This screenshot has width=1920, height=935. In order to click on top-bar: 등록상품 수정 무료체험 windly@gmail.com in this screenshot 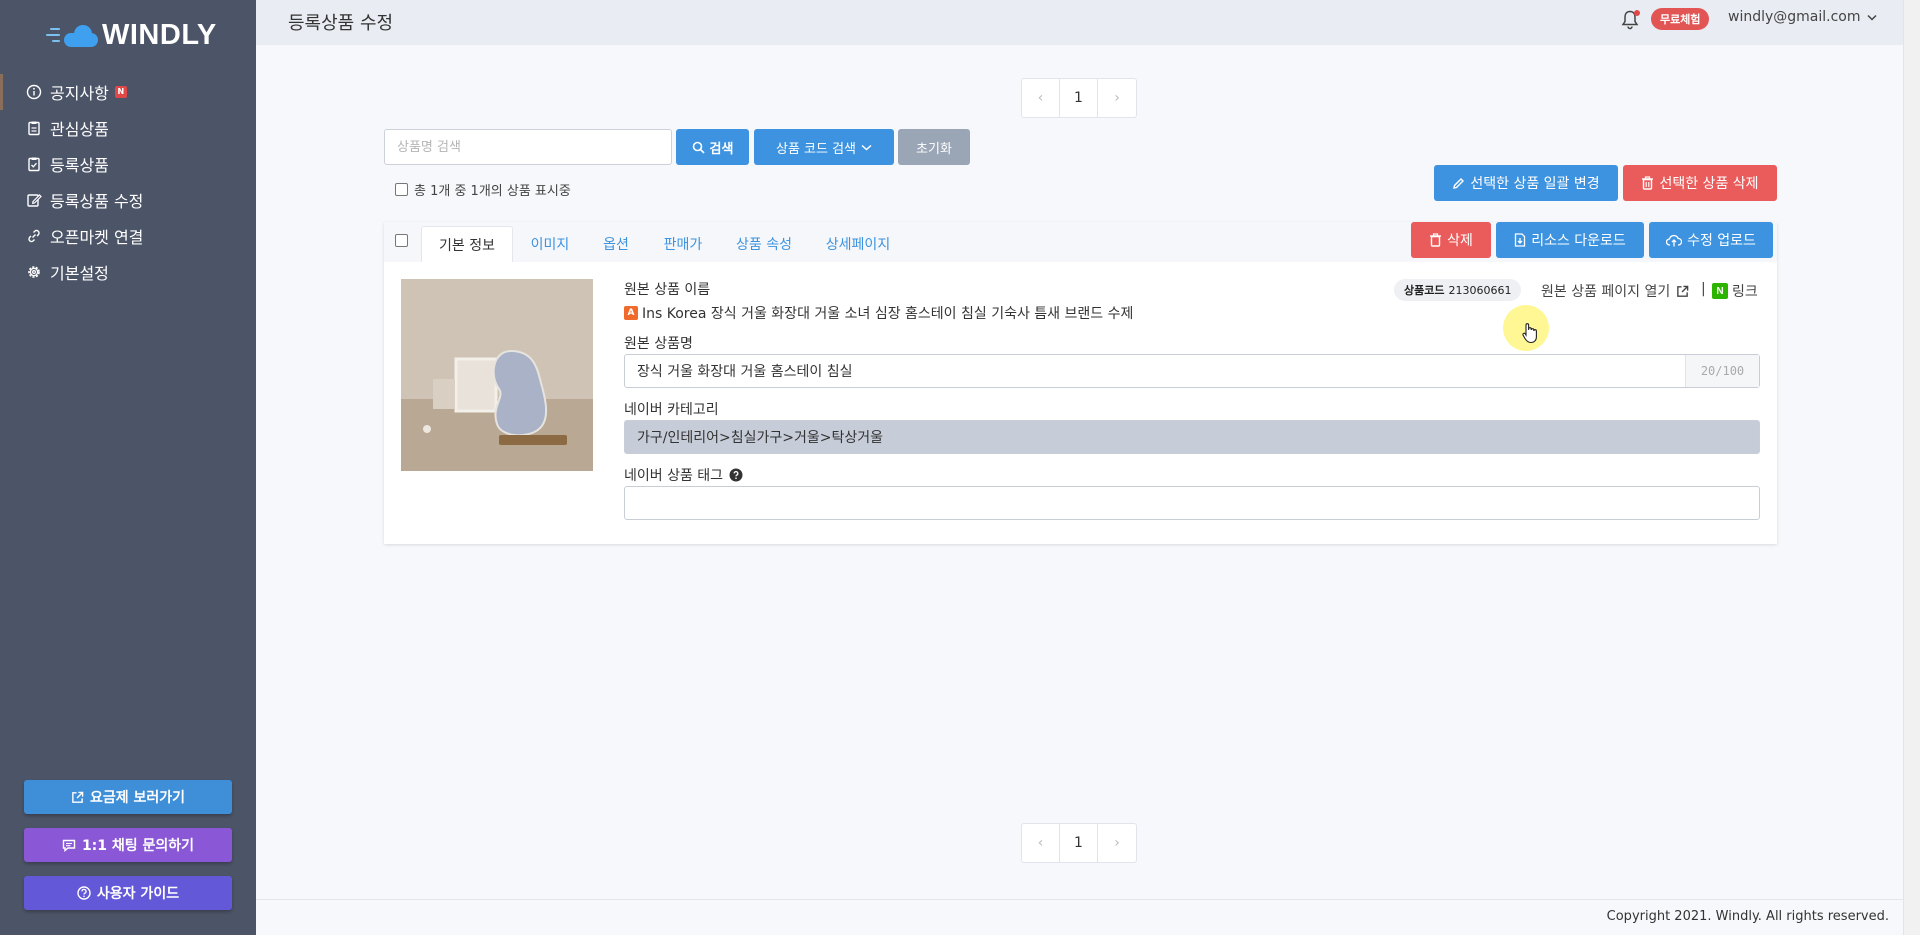, I will do `click(1079, 22)`.